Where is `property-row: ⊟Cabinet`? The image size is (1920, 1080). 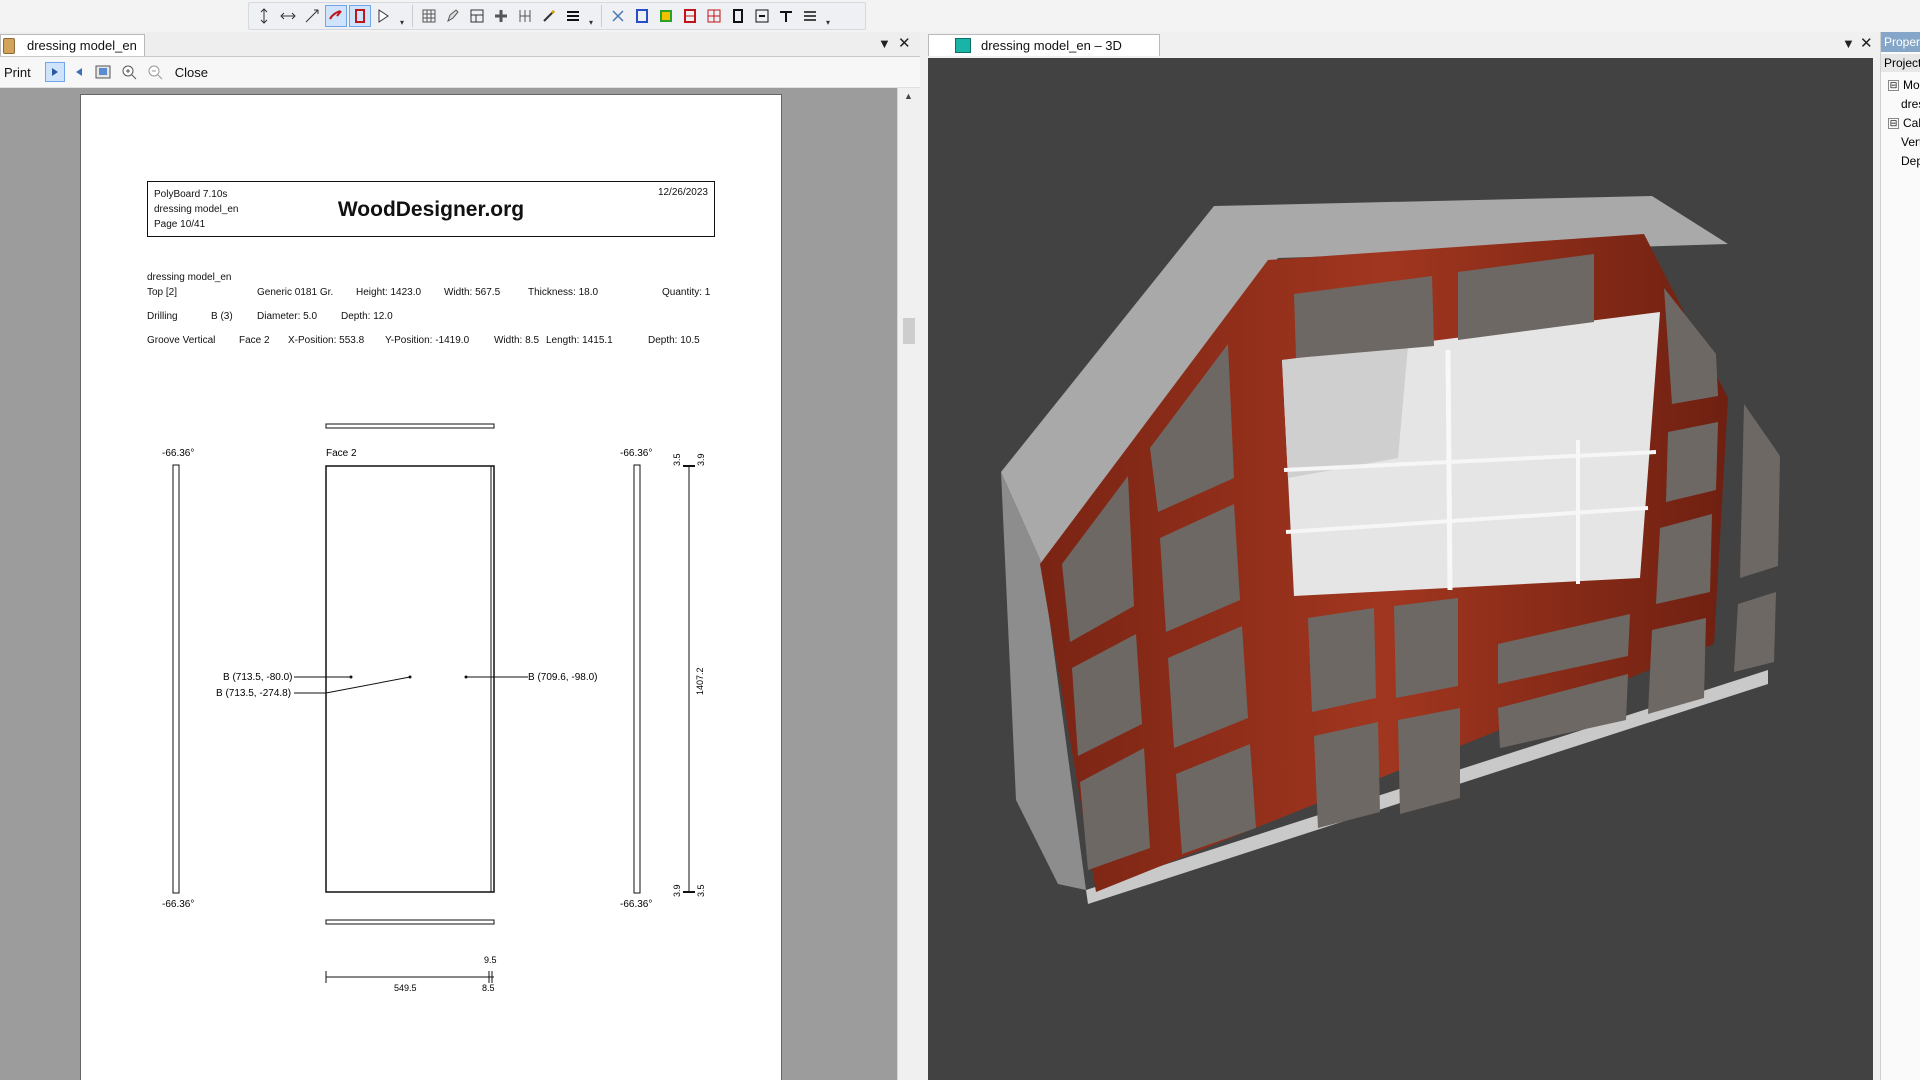
property-row: ⊟Cabinet is located at coordinates (1900, 123).